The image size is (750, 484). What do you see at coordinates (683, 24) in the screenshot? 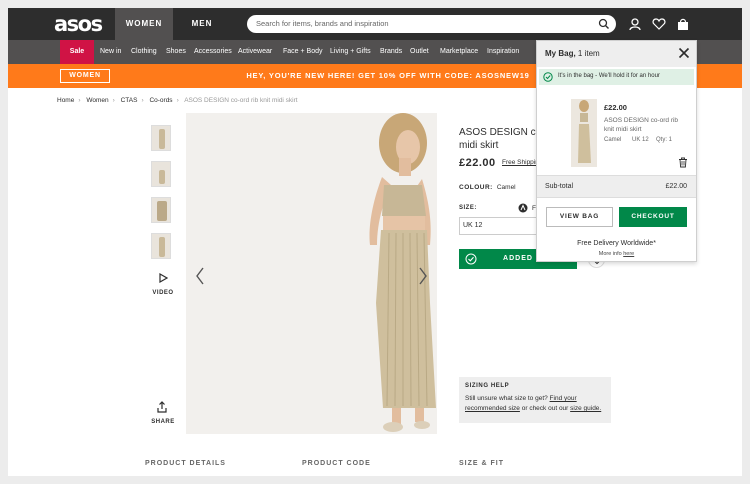
I see `bag-icon` at bounding box center [683, 24].